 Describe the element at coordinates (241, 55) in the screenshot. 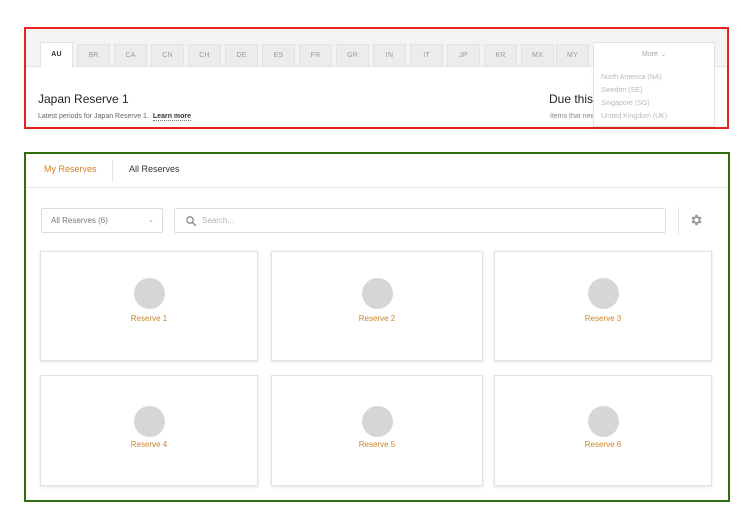

I see `tab-country-de: DE` at that location.